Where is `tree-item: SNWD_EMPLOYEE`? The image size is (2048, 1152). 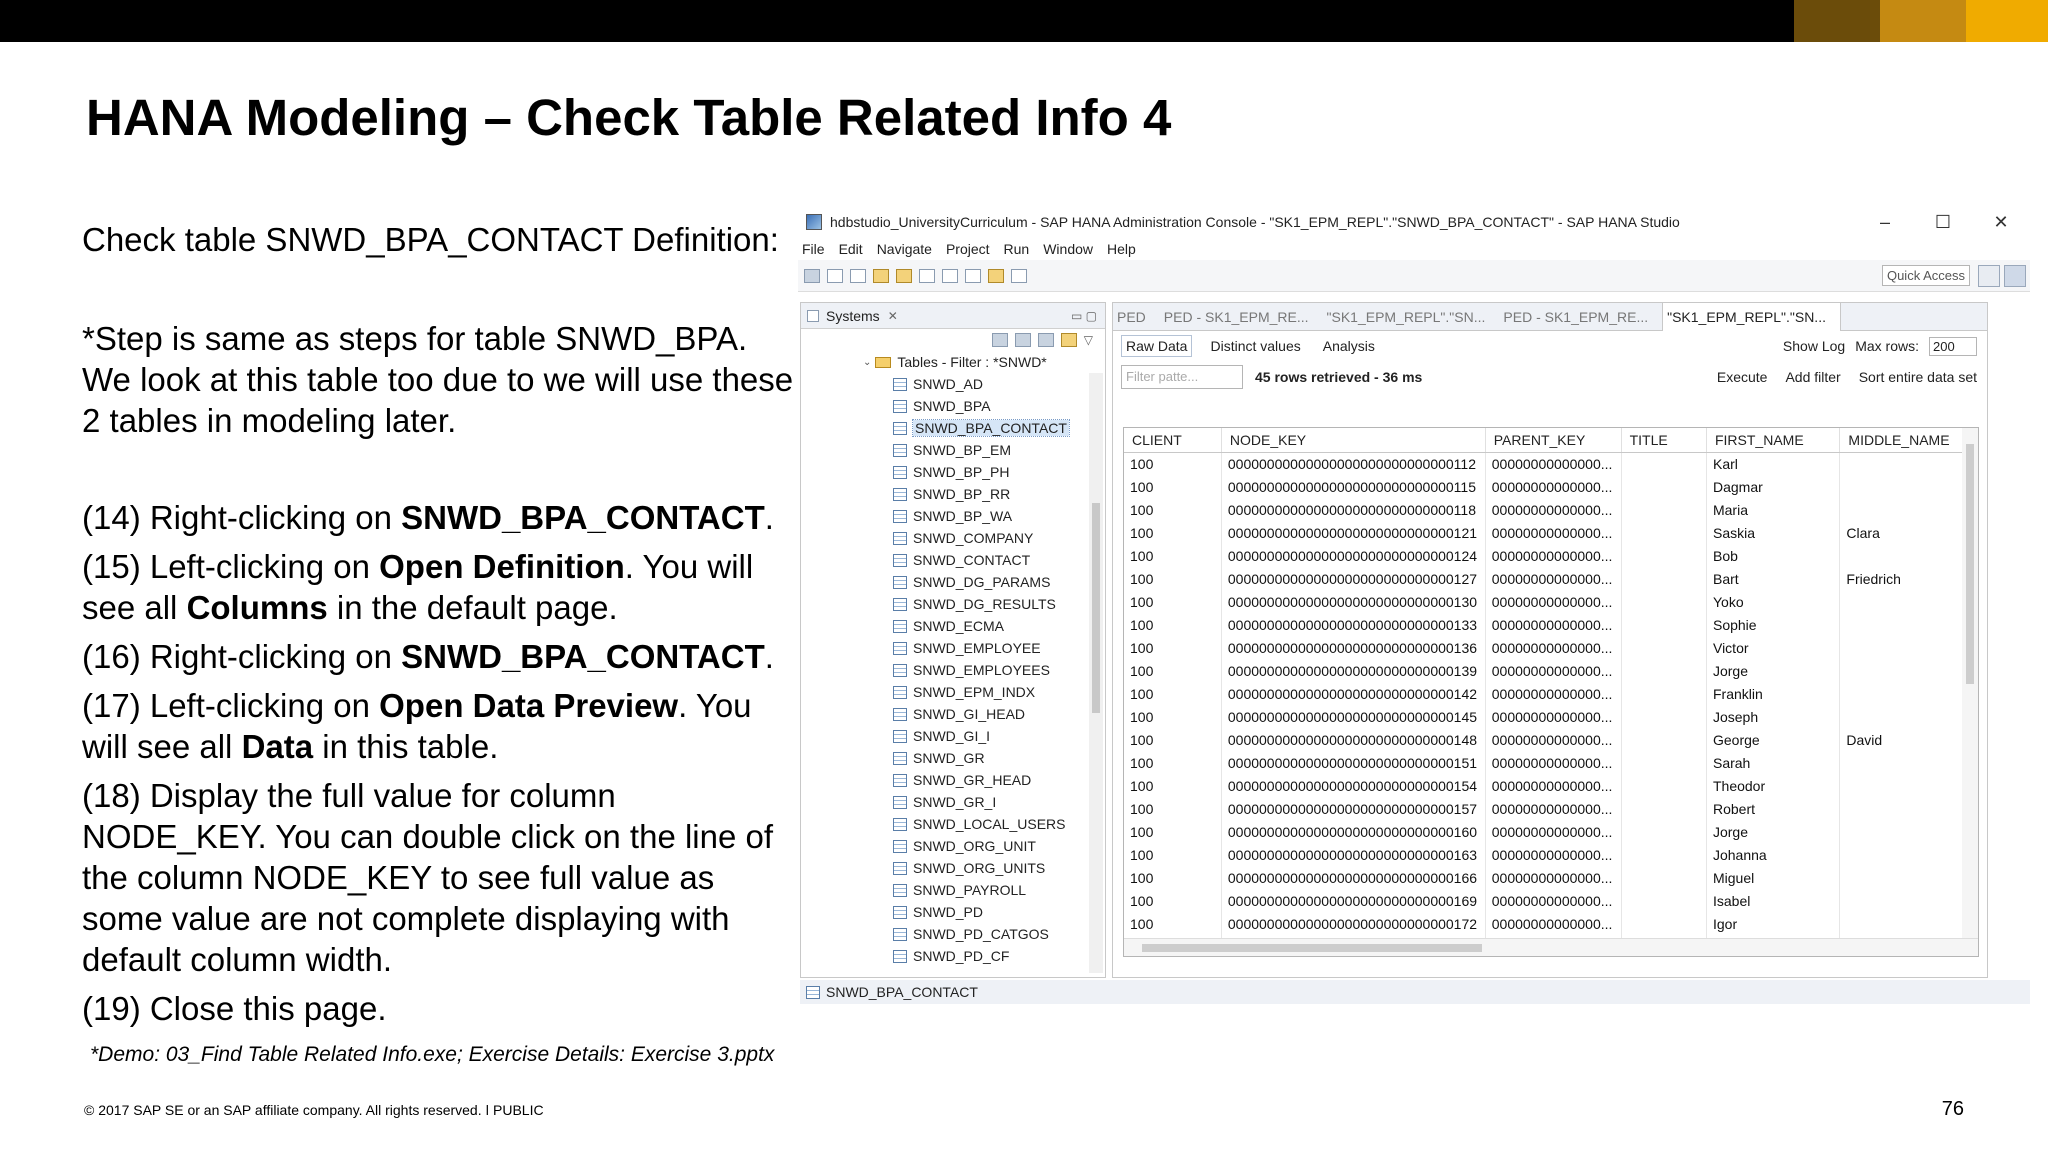
tree-item: SNWD_EMPLOYEE is located at coordinates (984, 648).